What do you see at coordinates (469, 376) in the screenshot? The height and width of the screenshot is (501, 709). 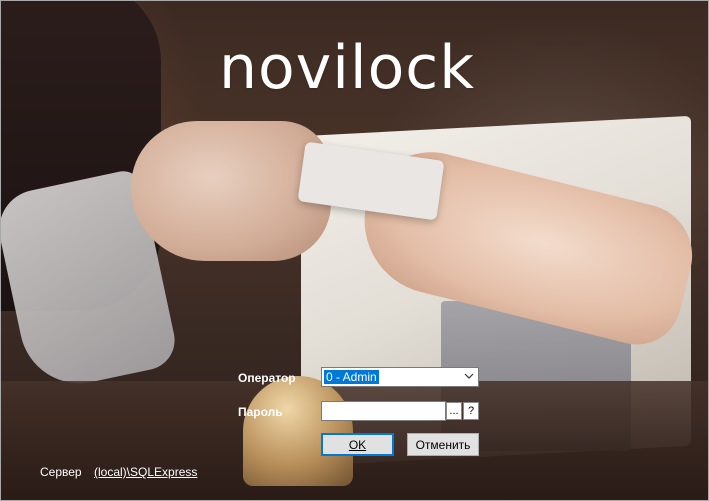 I see `chevron-down-icon` at bounding box center [469, 376].